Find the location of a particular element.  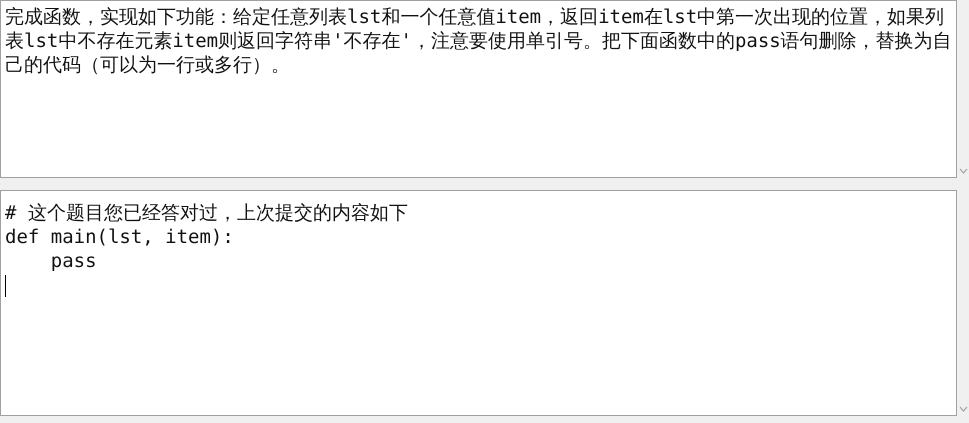

code-line: def main(lst, item): is located at coordinates (120, 237).